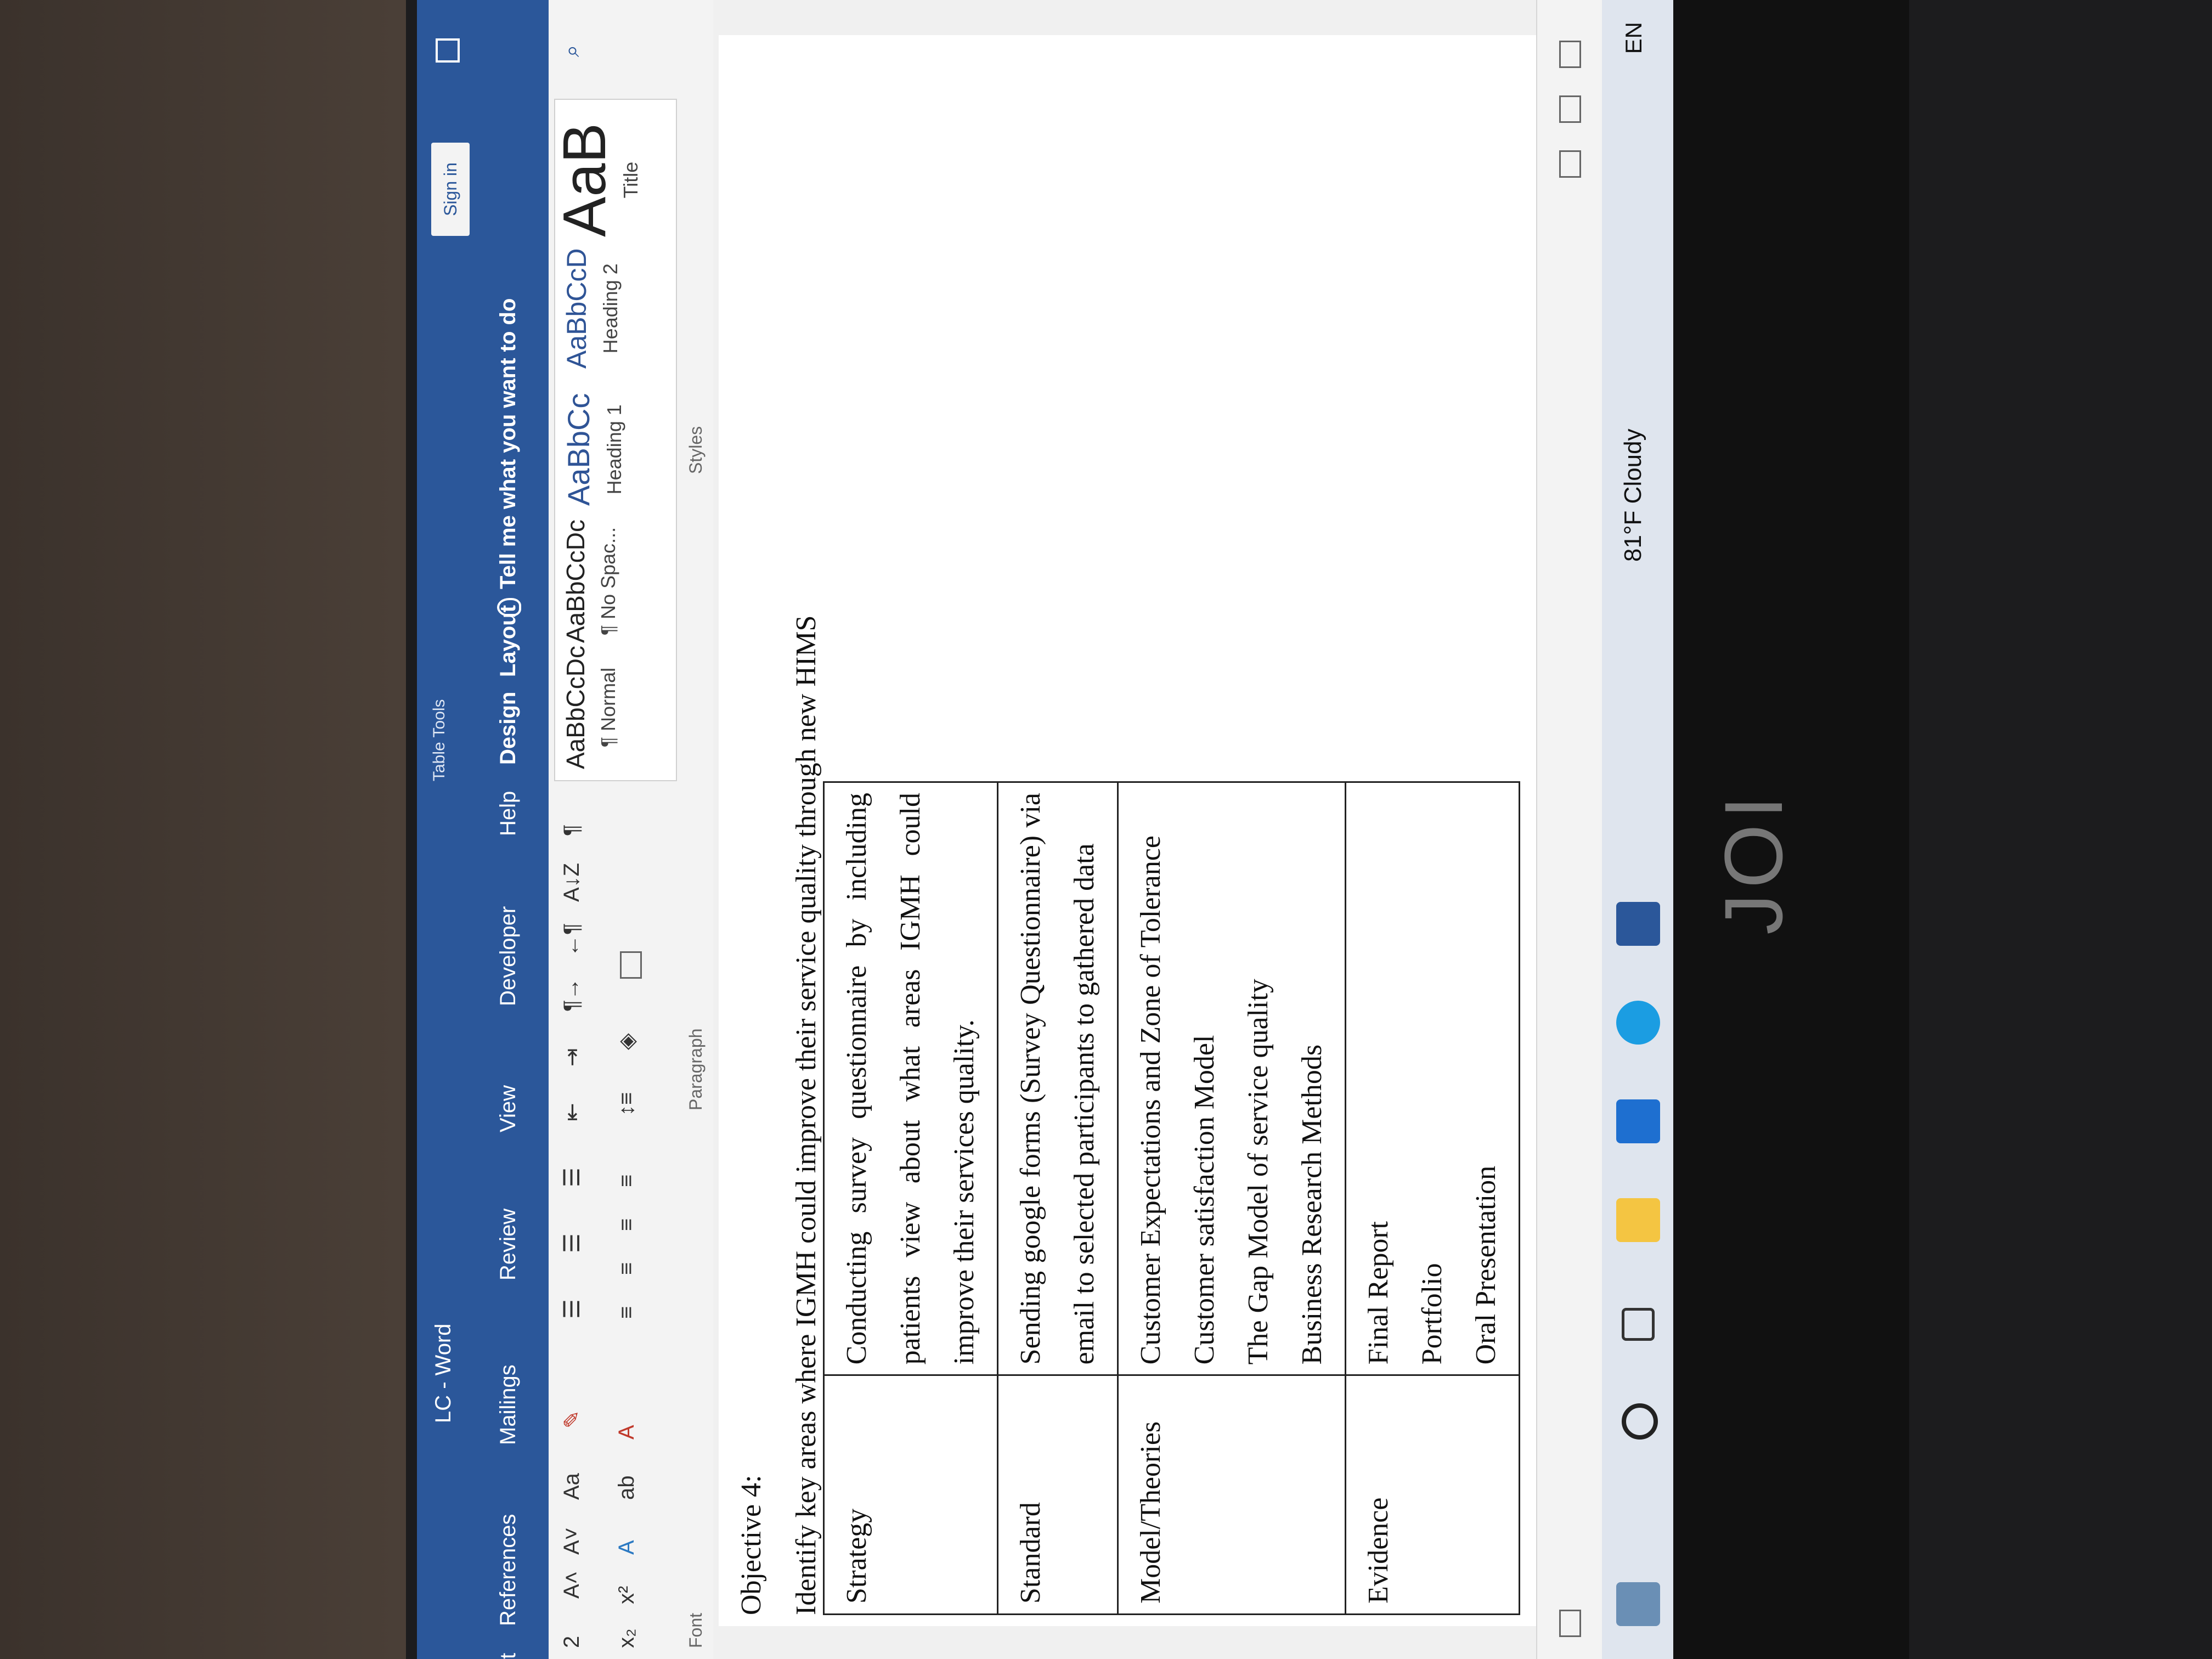  What do you see at coordinates (1232, 1495) in the screenshot?
I see `row-label: Model/Theories` at bounding box center [1232, 1495].